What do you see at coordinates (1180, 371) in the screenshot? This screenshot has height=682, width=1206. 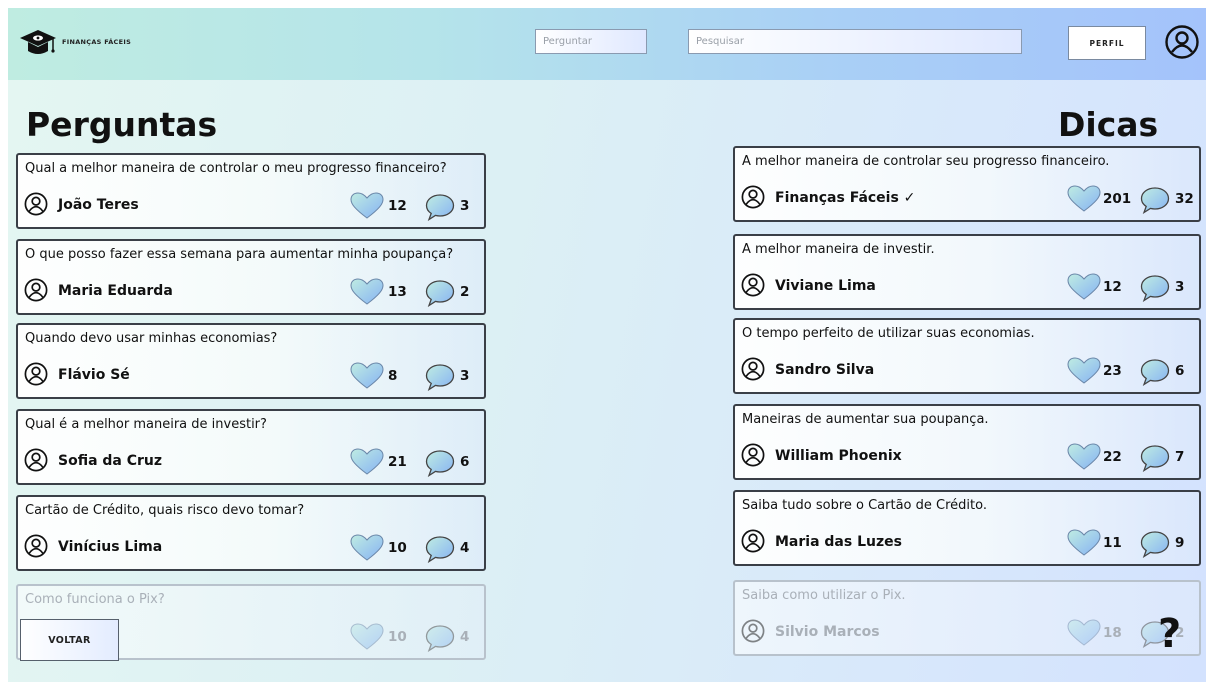 I see `comments-count: 6` at bounding box center [1180, 371].